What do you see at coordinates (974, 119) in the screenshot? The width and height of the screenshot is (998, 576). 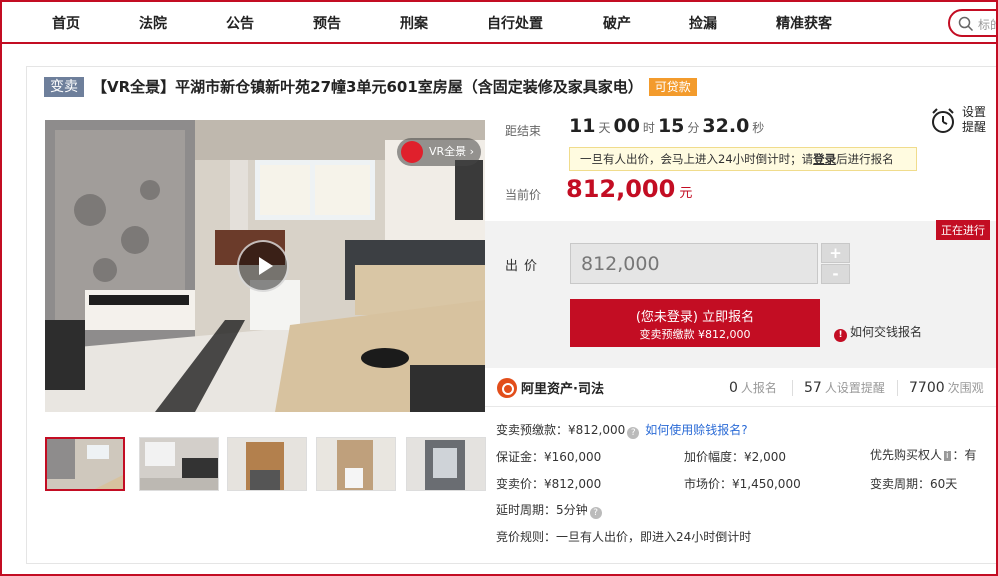 I see `set-reminder-label: 设置提醒` at bounding box center [974, 119].